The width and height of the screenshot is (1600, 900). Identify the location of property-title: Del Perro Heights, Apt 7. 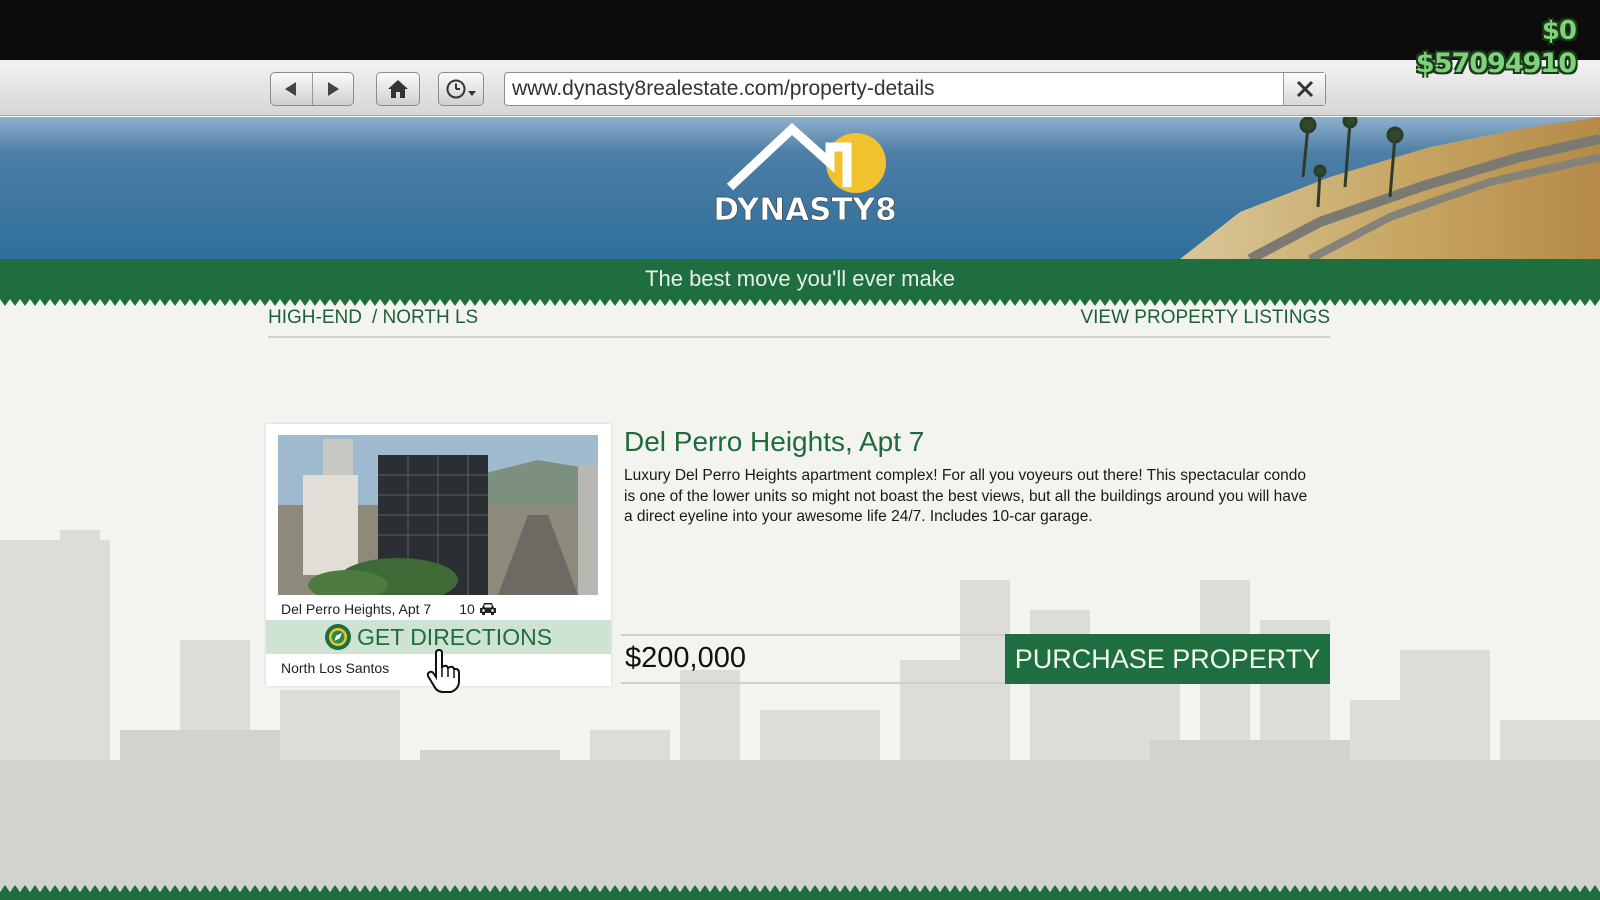
(774, 441).